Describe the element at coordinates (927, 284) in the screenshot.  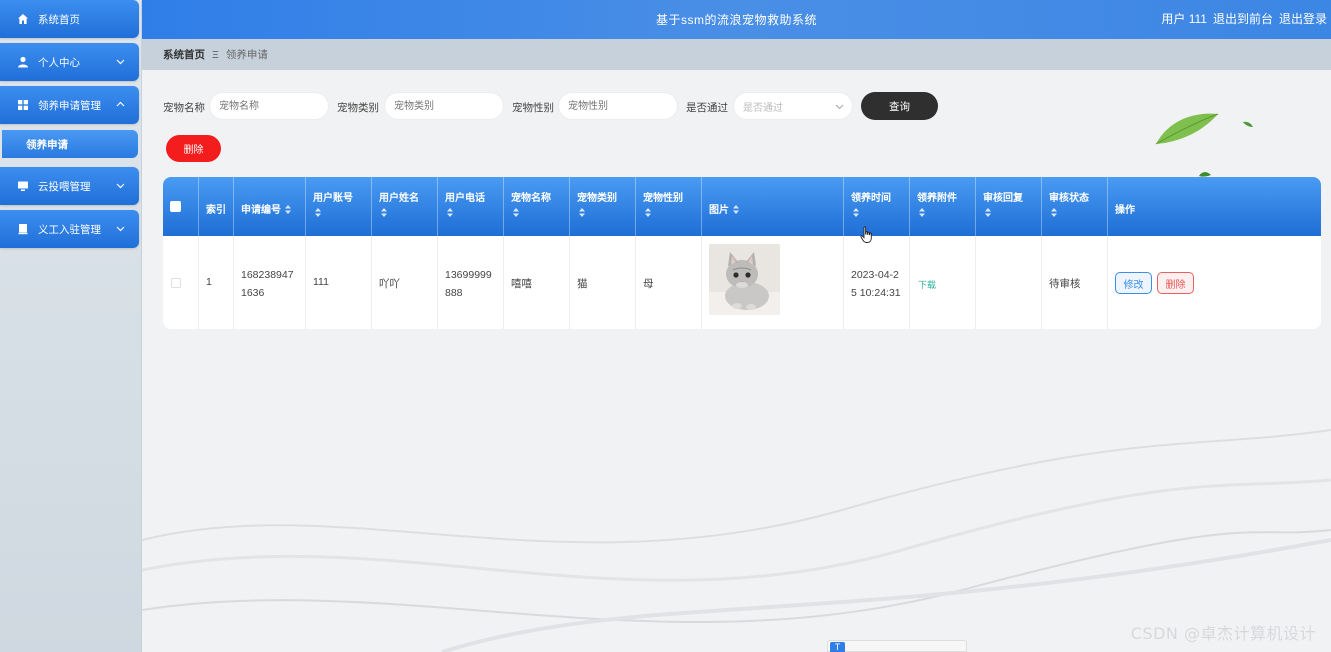
I see `download-link: 下载` at that location.